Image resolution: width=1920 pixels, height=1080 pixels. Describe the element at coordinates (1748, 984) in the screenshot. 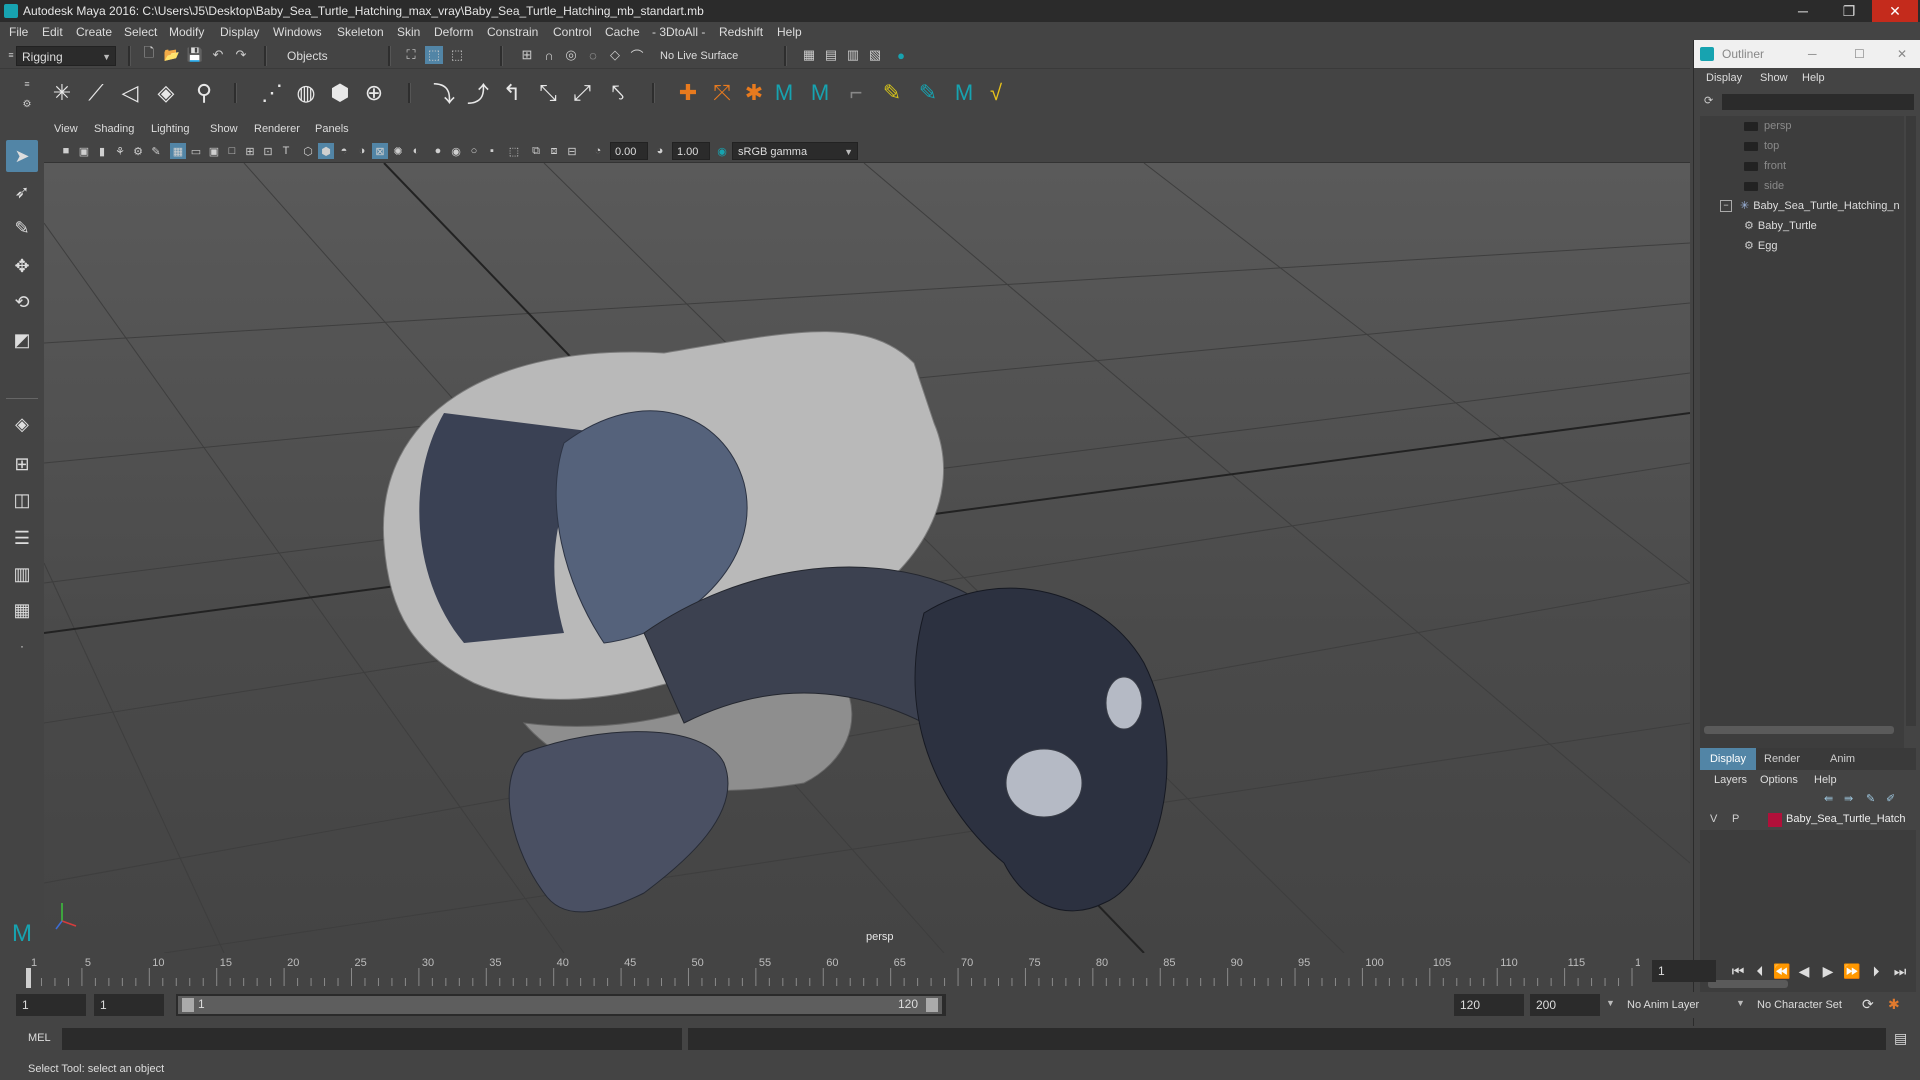

I see `layer-horizontal-scrollbar` at that location.